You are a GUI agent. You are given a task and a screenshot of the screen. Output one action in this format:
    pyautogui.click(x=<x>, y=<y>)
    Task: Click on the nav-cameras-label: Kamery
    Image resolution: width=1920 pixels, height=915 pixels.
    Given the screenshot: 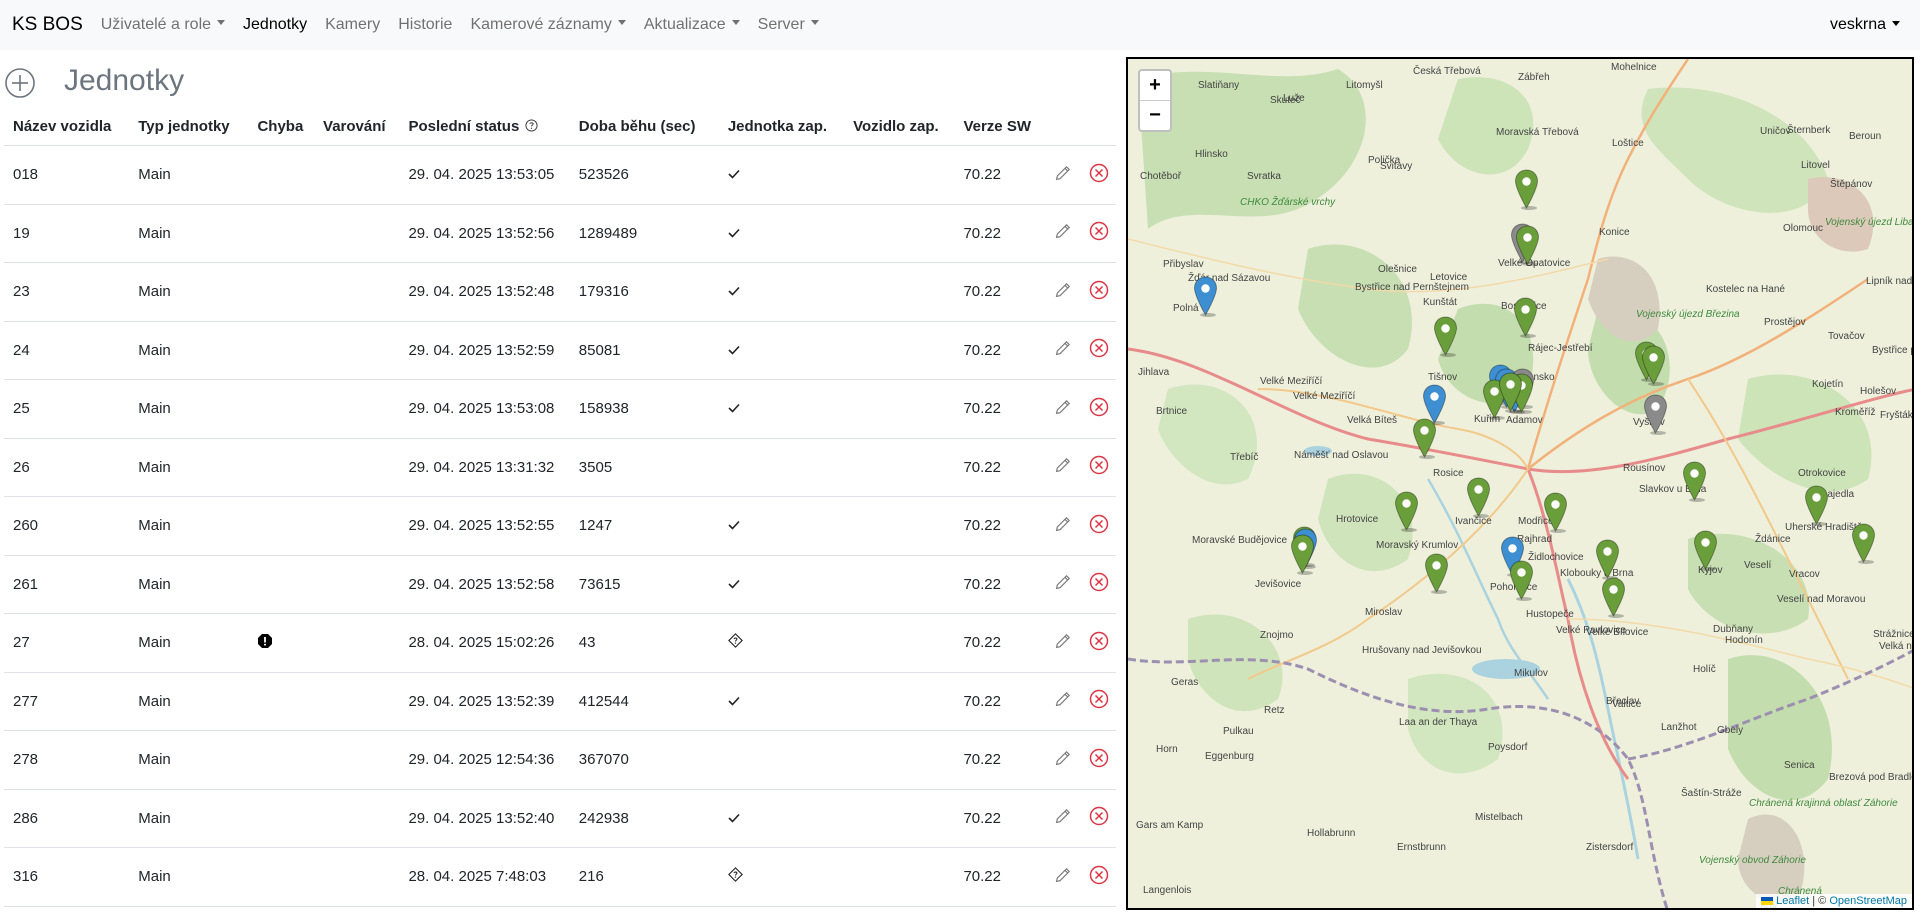 What is the action you would take?
    pyautogui.click(x=353, y=24)
    